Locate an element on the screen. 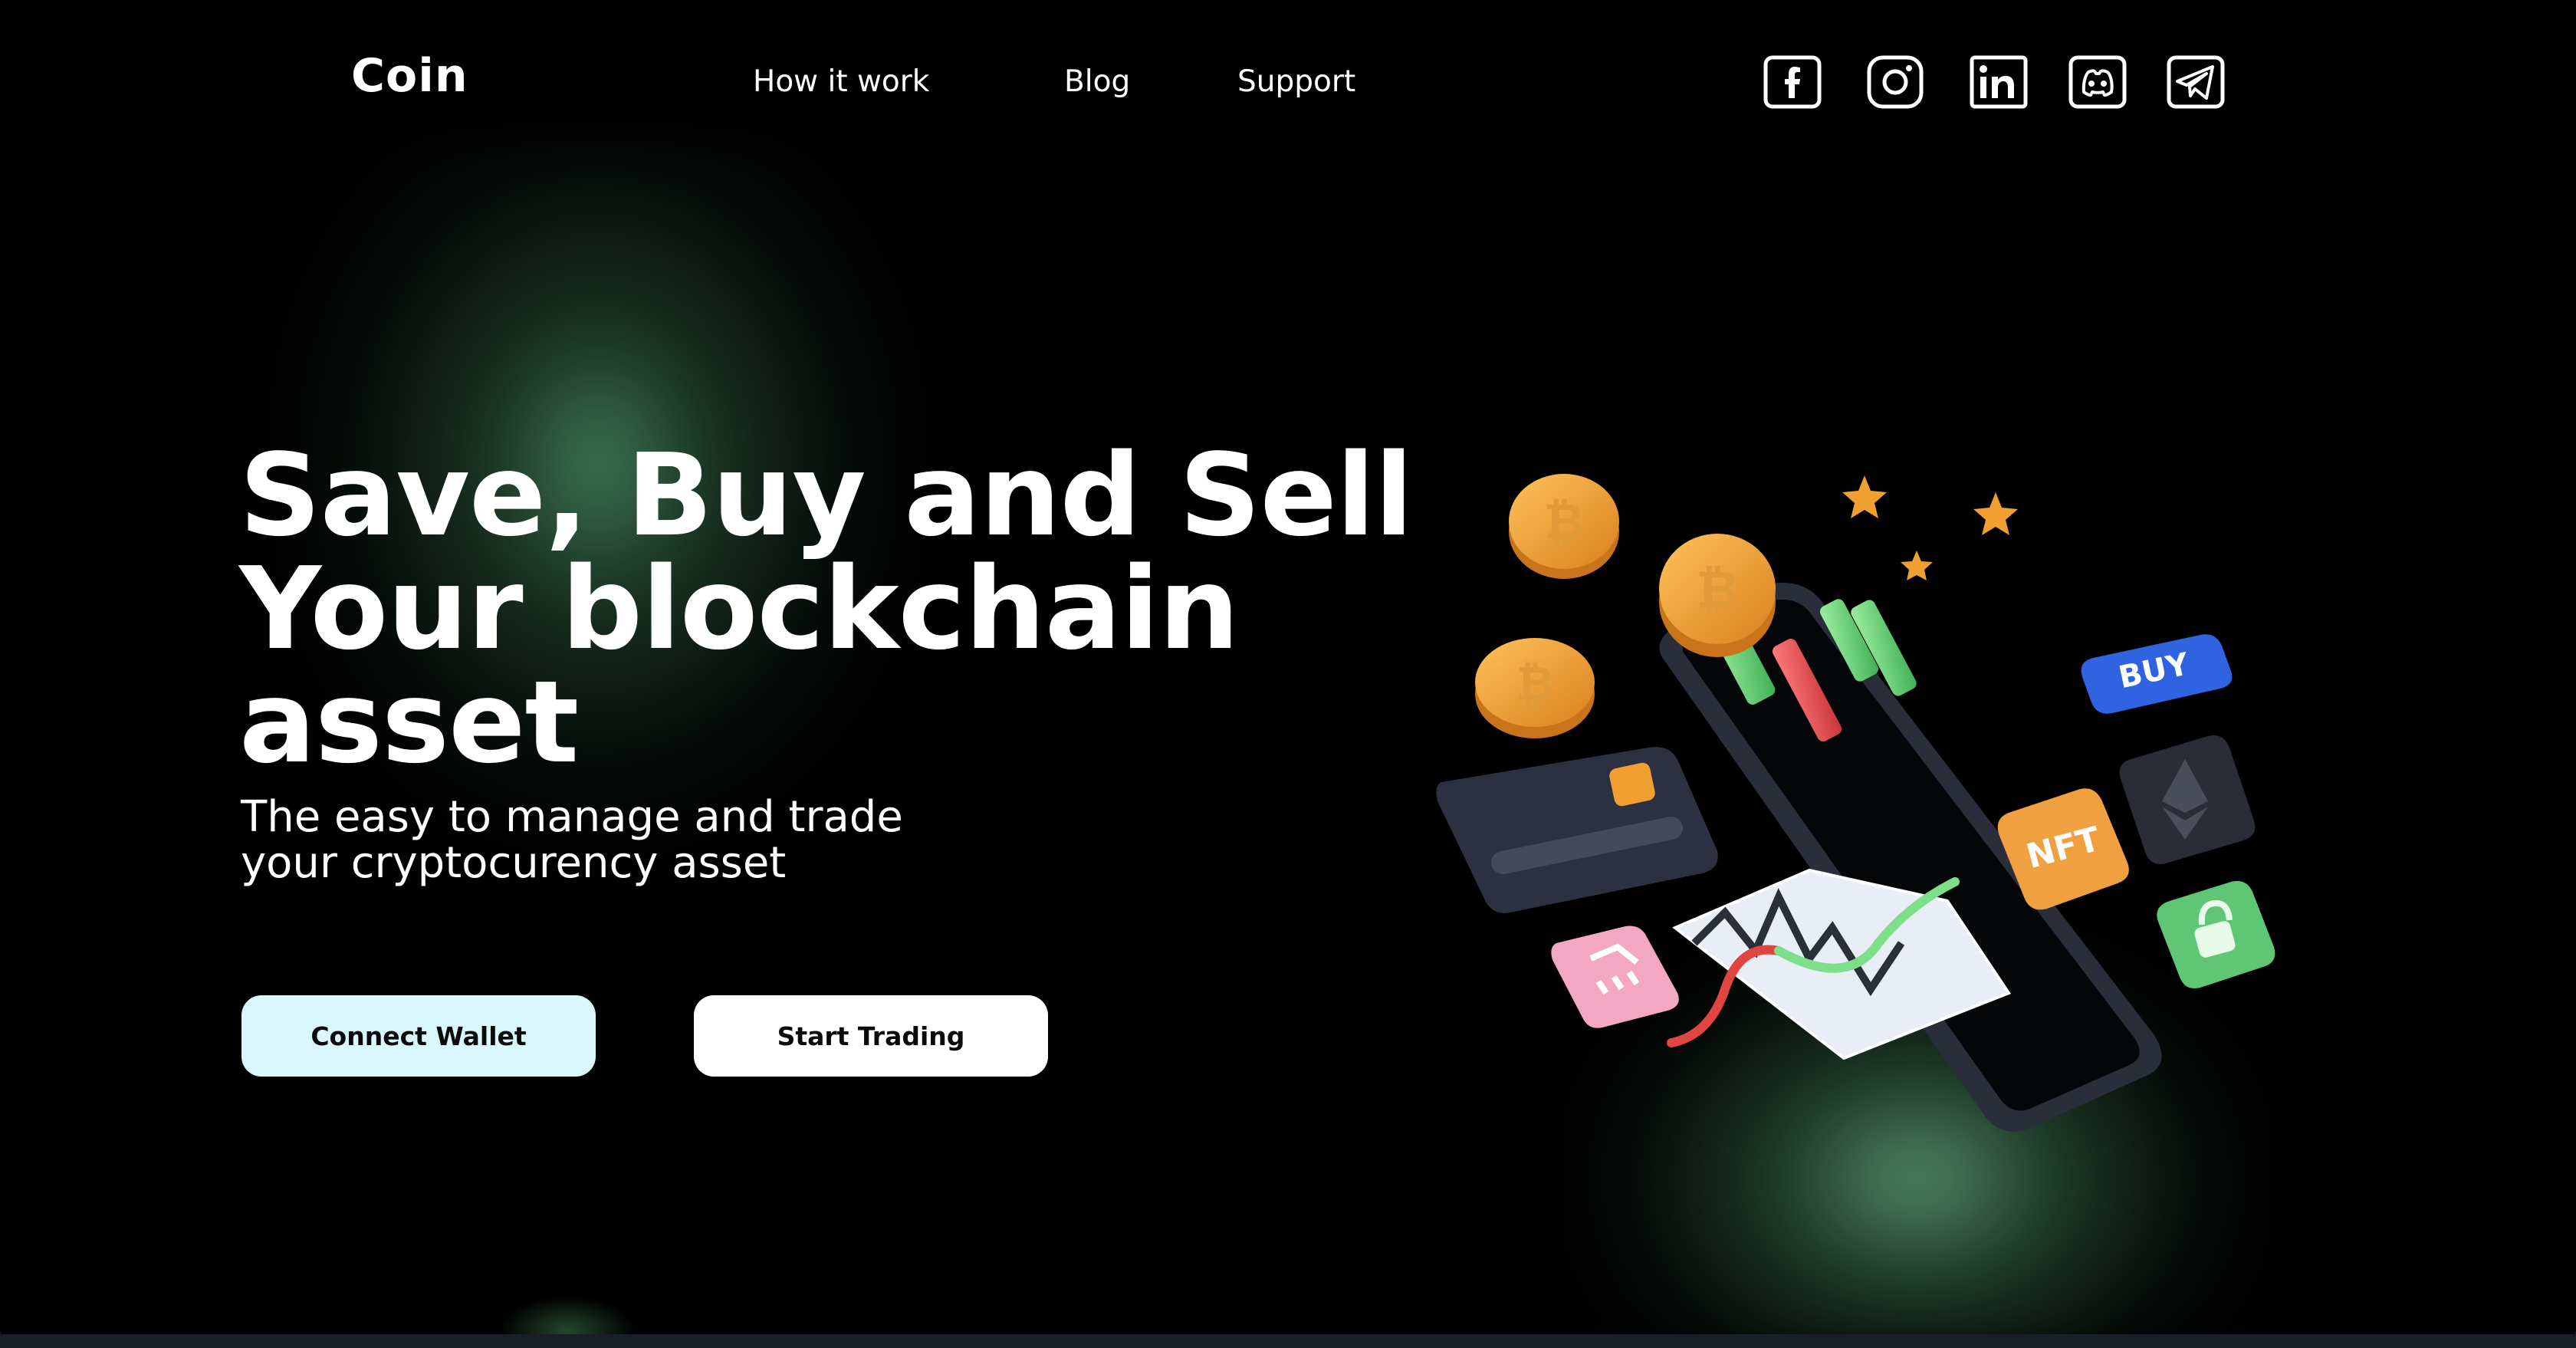 This screenshot has height=1348, width=2576. linkedin-icon is located at coordinates (1999, 82).